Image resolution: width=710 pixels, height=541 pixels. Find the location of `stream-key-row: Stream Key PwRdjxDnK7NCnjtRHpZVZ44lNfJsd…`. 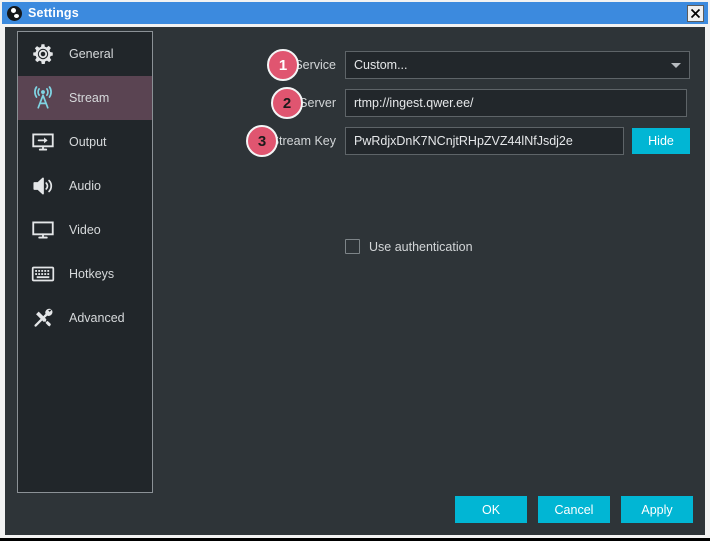

stream-key-row: Stream Key PwRdjxDnK7NCnjtRHpZVZ44lNfJsd… is located at coordinates (425, 141).